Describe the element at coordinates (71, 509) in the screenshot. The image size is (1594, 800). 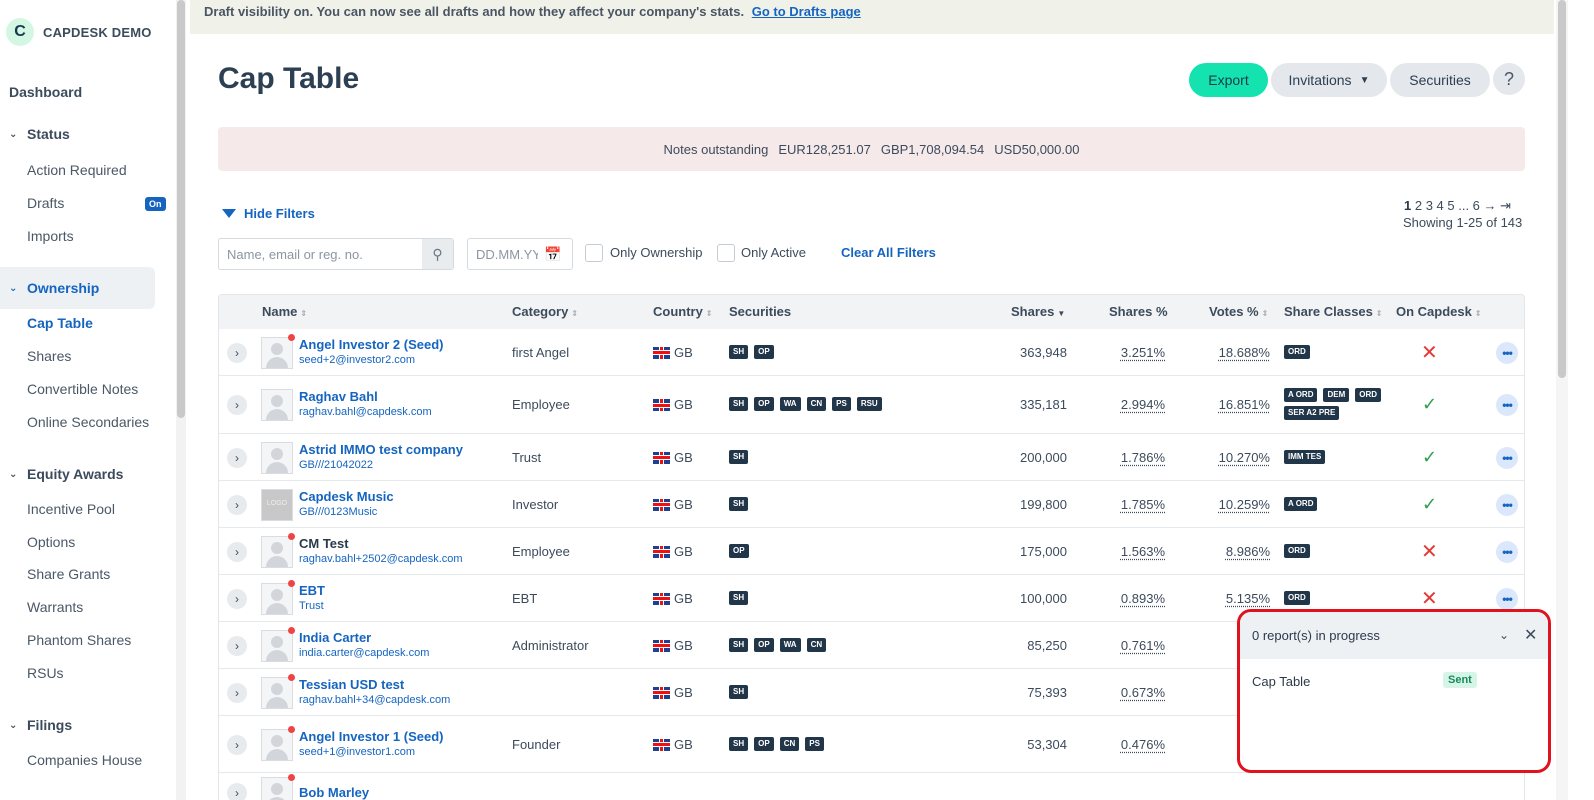
I see `sidebar-item-incentive-pool: Incentive Pool` at that location.